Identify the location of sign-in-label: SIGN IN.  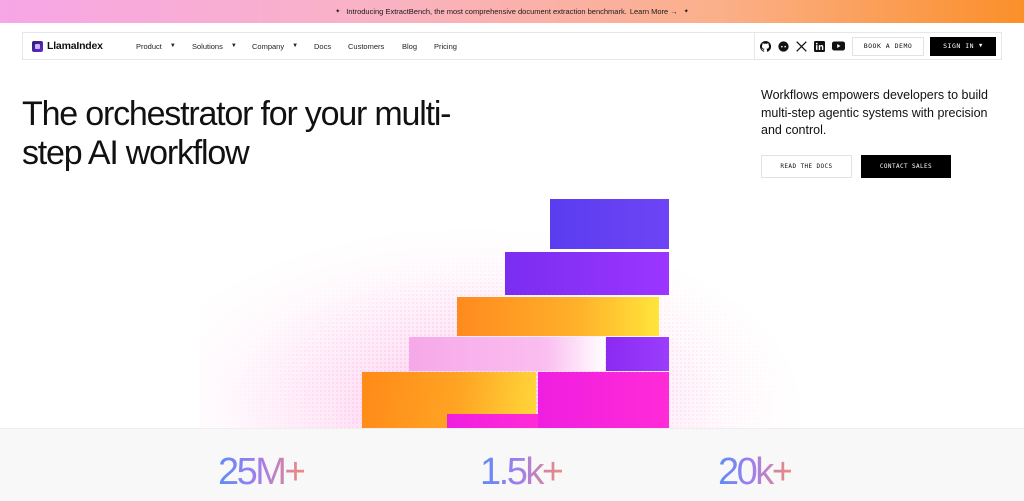
(959, 46).